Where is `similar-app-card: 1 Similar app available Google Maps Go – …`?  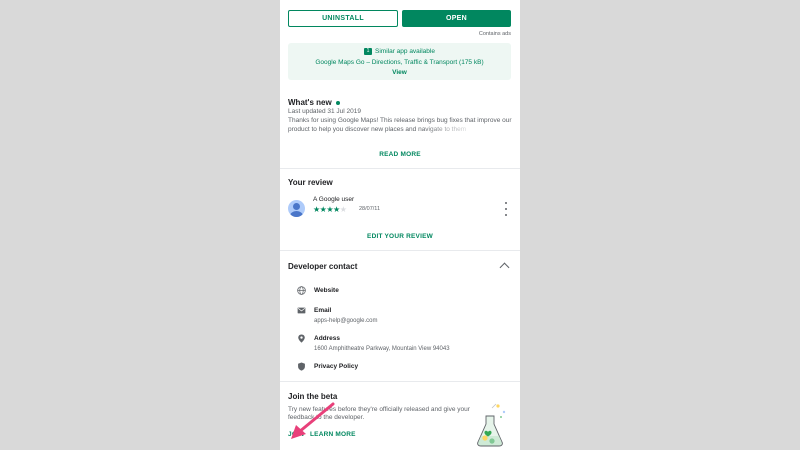
similar-app-card: 1 Similar app available Google Maps Go – … is located at coordinates (399, 61).